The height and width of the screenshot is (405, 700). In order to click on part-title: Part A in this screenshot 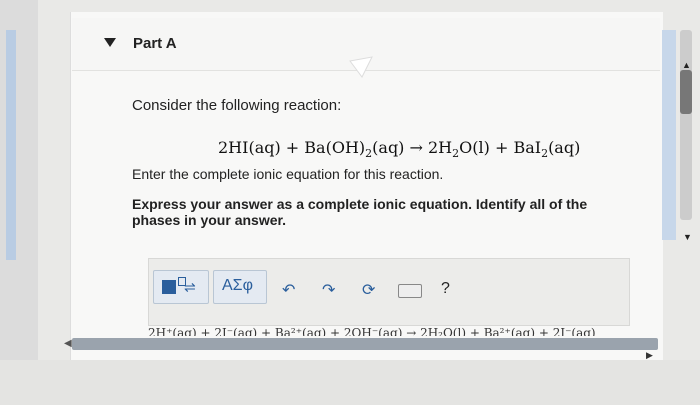, I will do `click(155, 43)`.